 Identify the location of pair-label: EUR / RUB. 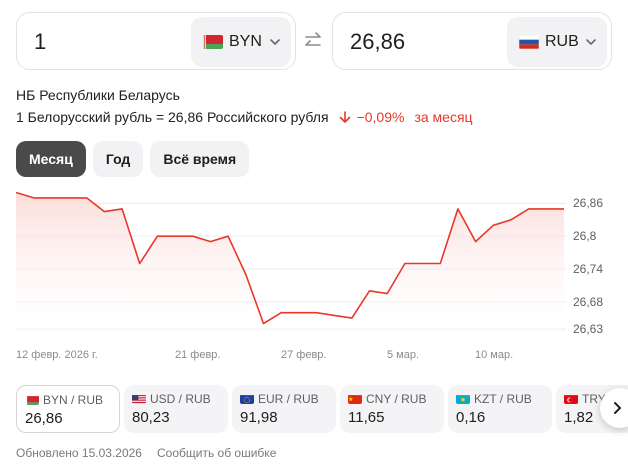
(288, 399).